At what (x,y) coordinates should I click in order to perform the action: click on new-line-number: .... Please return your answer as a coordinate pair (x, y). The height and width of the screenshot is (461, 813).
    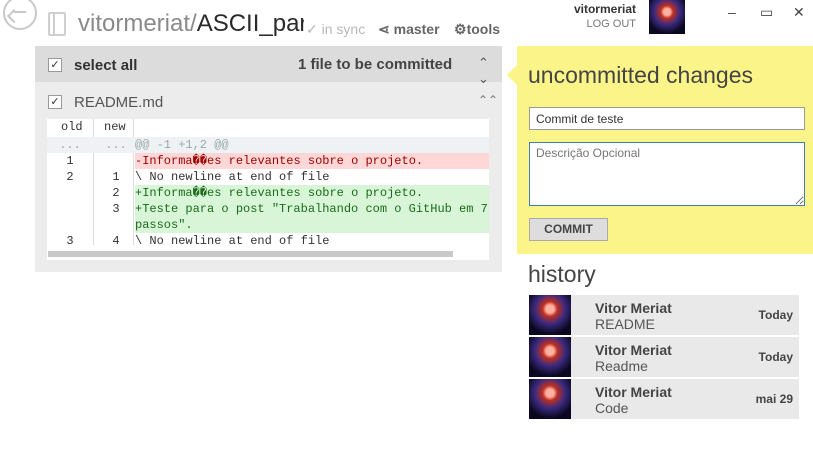
    Looking at the image, I should click on (116, 145).